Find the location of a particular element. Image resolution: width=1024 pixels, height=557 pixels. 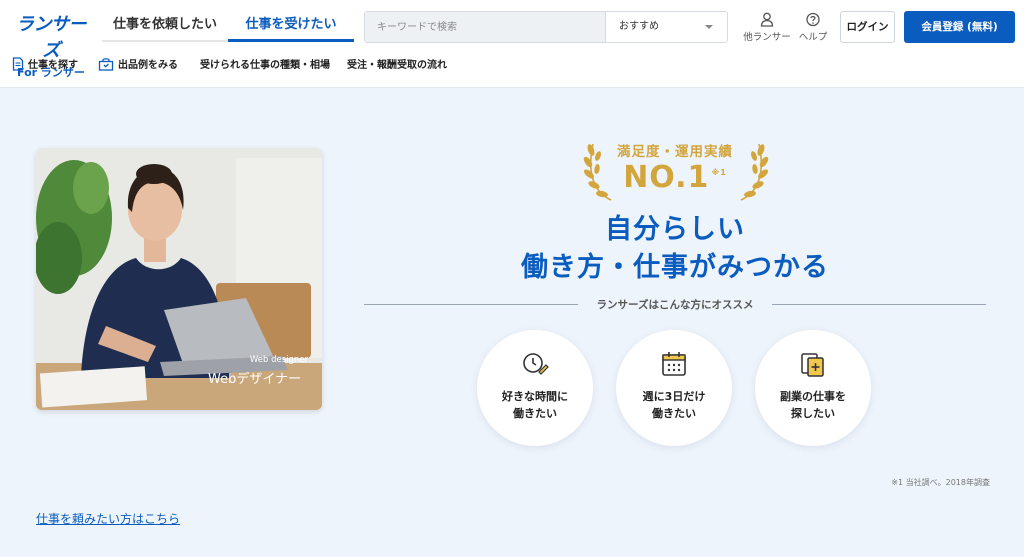

badge-no1: NO.1 ※1 is located at coordinates (675, 177).